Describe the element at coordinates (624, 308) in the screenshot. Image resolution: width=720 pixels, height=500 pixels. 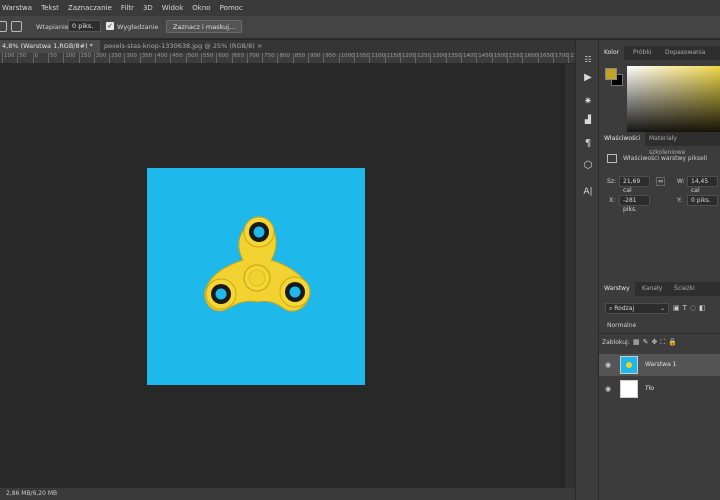
I see `layer-kind-value: Rodzaj` at that location.